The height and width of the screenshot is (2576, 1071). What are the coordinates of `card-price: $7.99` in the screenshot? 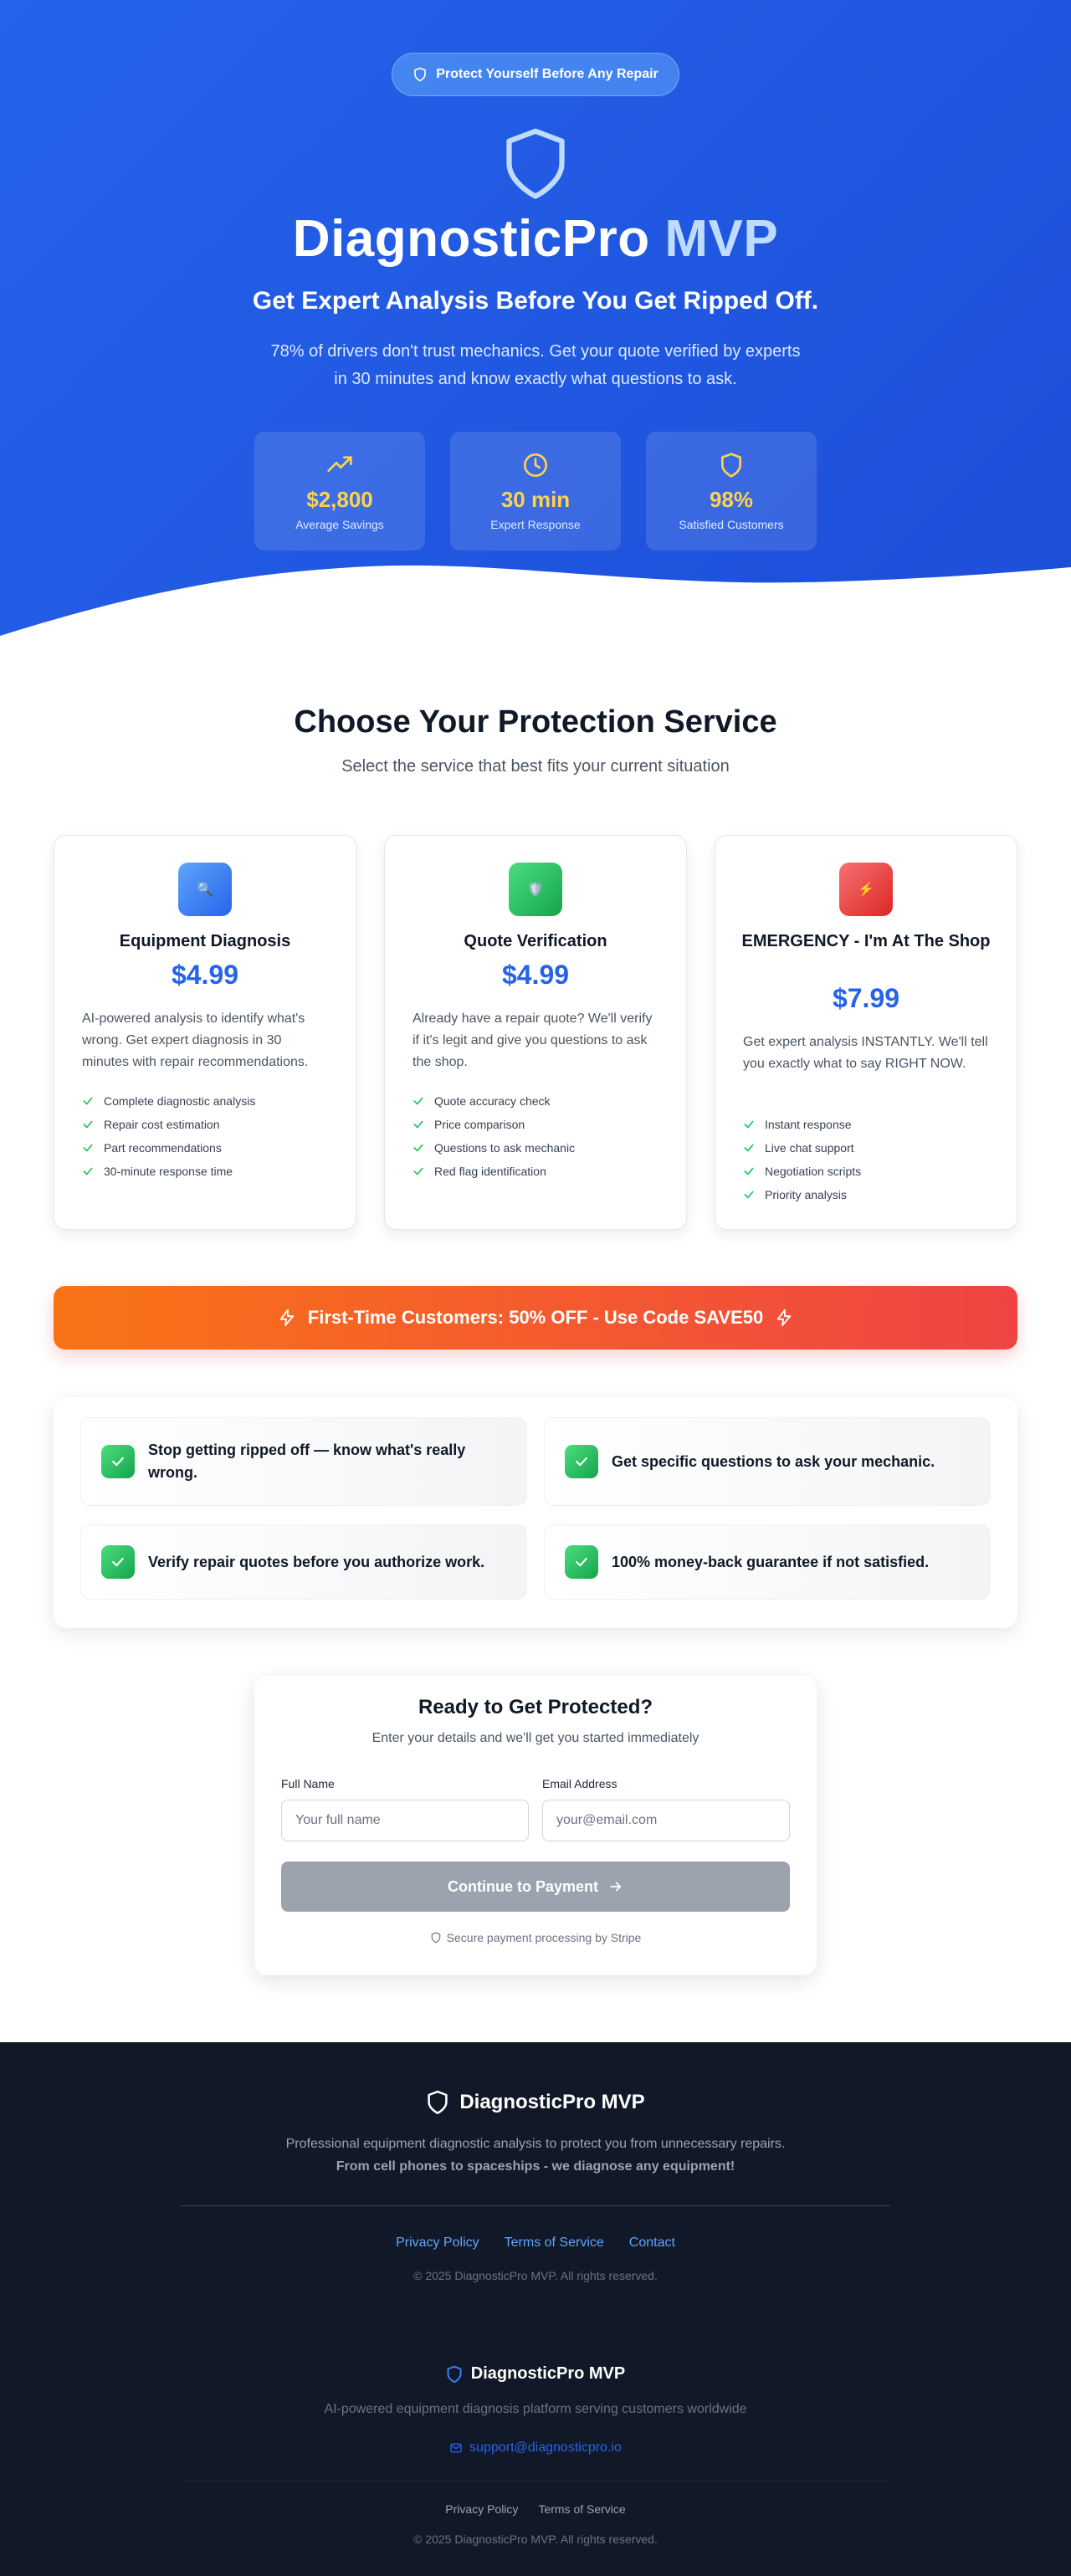 It's located at (866, 998).